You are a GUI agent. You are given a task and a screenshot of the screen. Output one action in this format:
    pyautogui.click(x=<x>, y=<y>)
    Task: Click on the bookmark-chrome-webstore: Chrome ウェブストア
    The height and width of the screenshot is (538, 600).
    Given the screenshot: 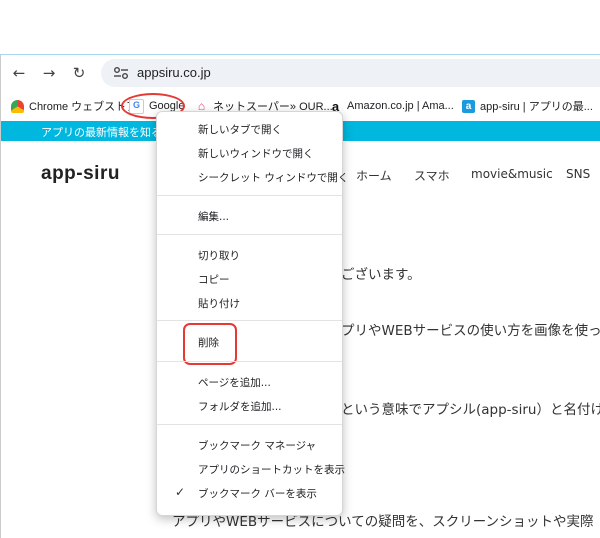 What is the action you would take?
    pyautogui.click(x=74, y=106)
    